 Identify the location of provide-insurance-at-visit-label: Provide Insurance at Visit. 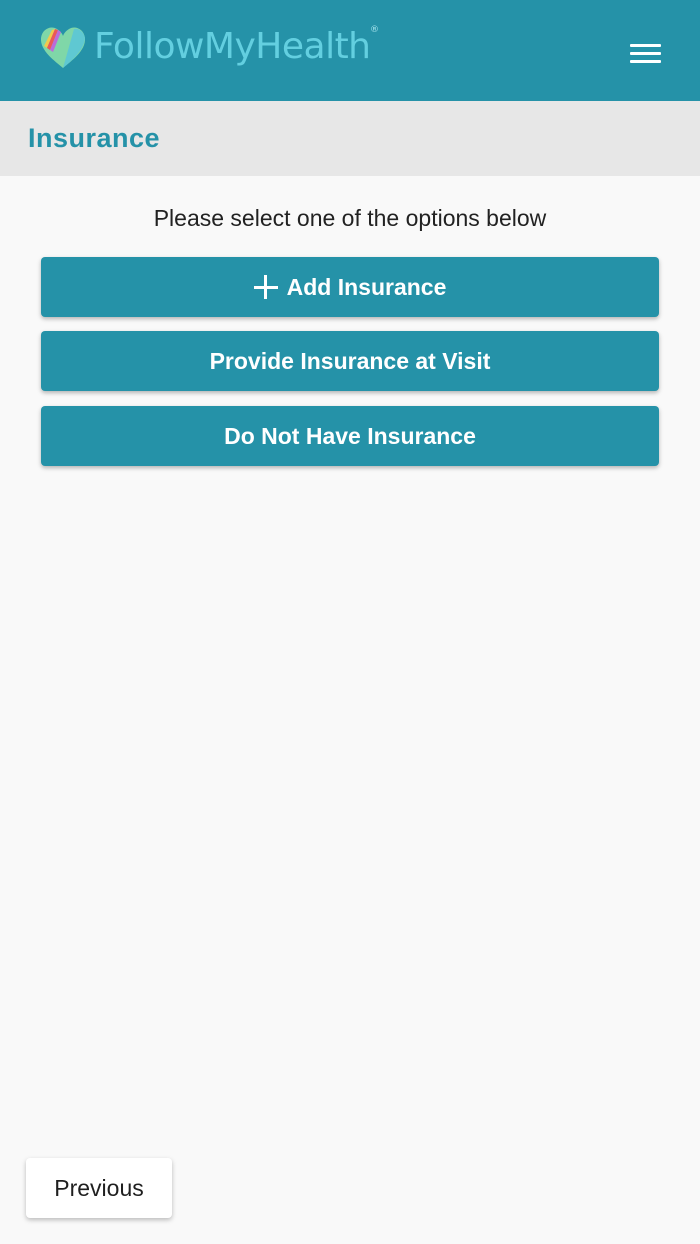
(350, 360).